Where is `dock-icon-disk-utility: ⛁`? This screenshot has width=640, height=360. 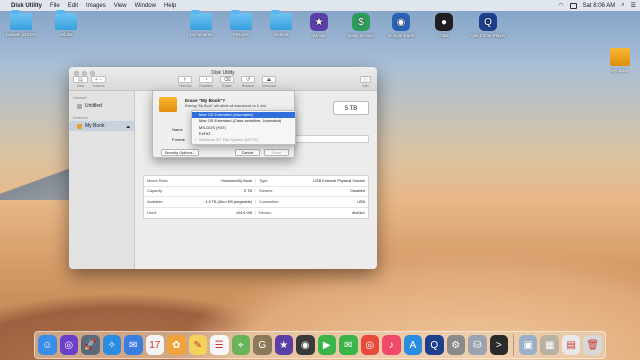
dock-icon-disk-utility: ⛁ is located at coordinates (477, 345).